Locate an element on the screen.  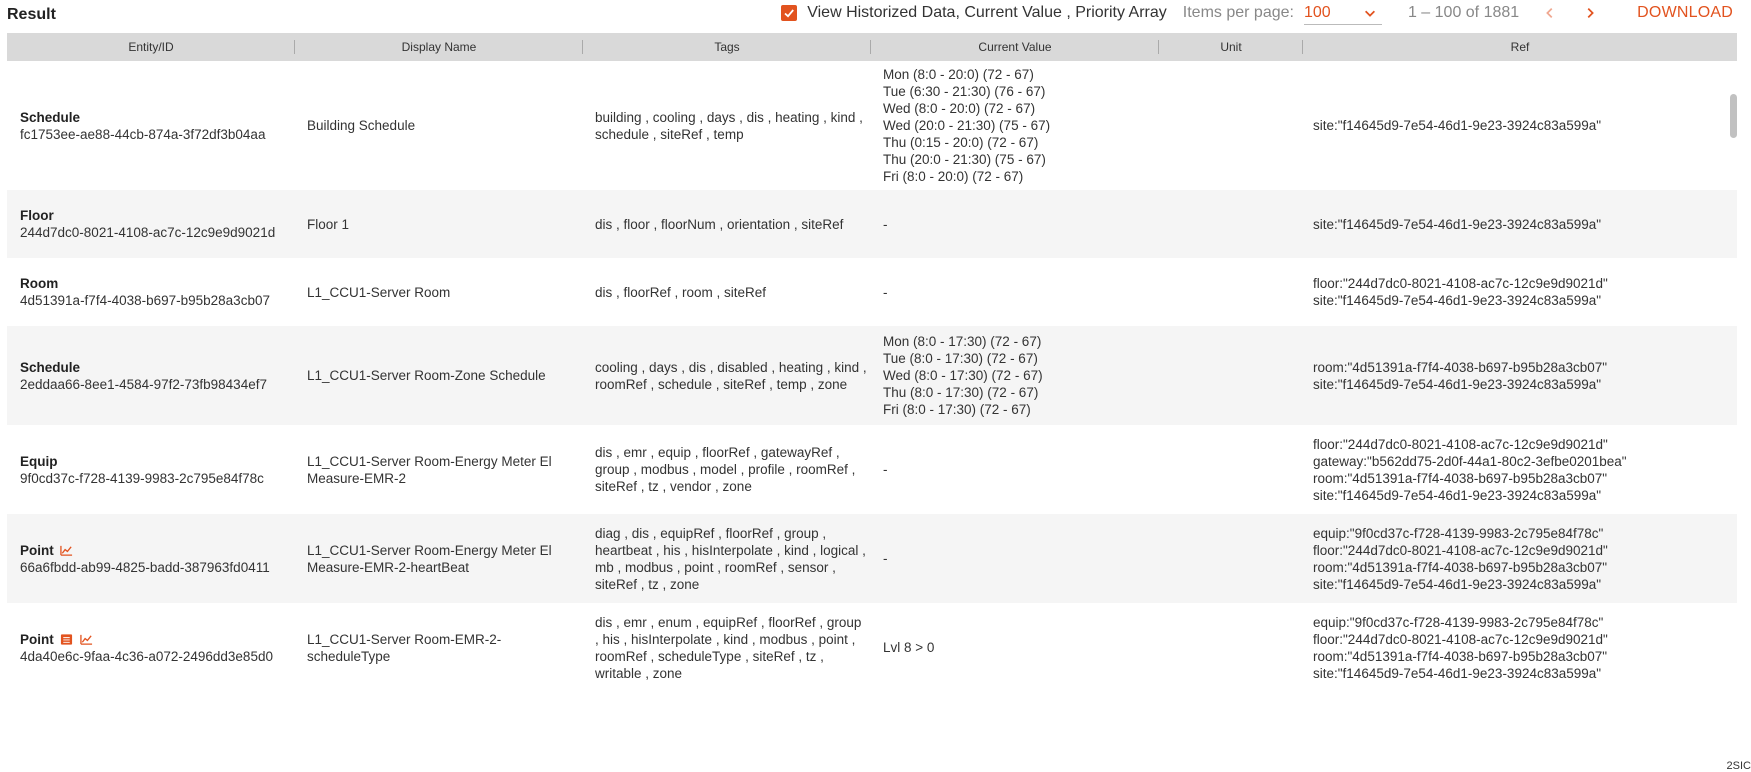
current-value-line: Wed (20:0 - 21:30) (75 - 67) is located at coordinates (967, 125).